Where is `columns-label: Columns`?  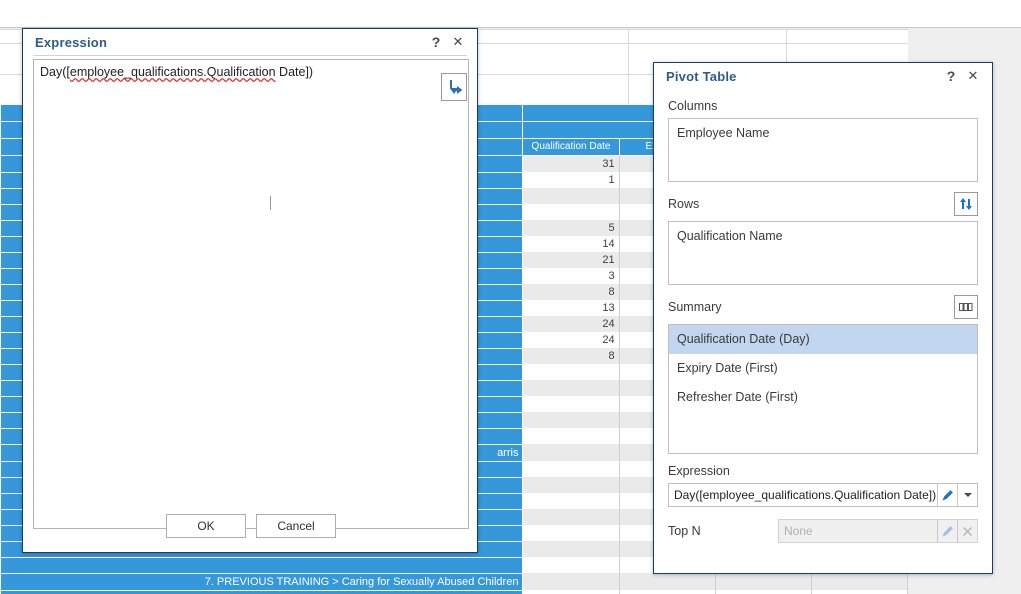 columns-label: Columns is located at coordinates (693, 106).